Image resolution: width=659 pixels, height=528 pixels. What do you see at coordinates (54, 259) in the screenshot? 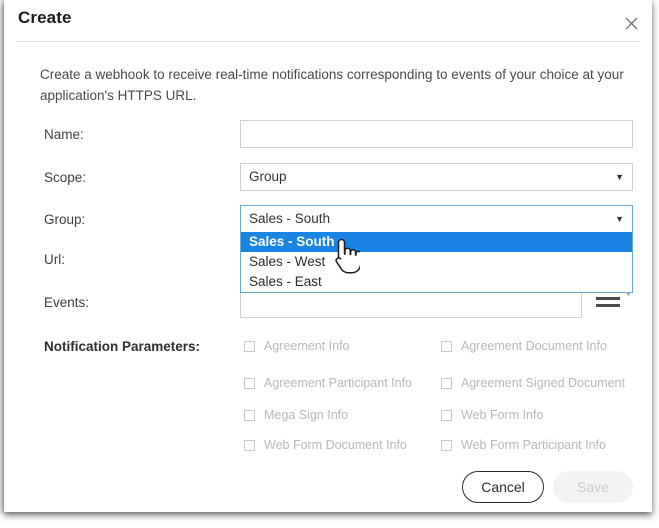
I see `url-label: Url:` at bounding box center [54, 259].